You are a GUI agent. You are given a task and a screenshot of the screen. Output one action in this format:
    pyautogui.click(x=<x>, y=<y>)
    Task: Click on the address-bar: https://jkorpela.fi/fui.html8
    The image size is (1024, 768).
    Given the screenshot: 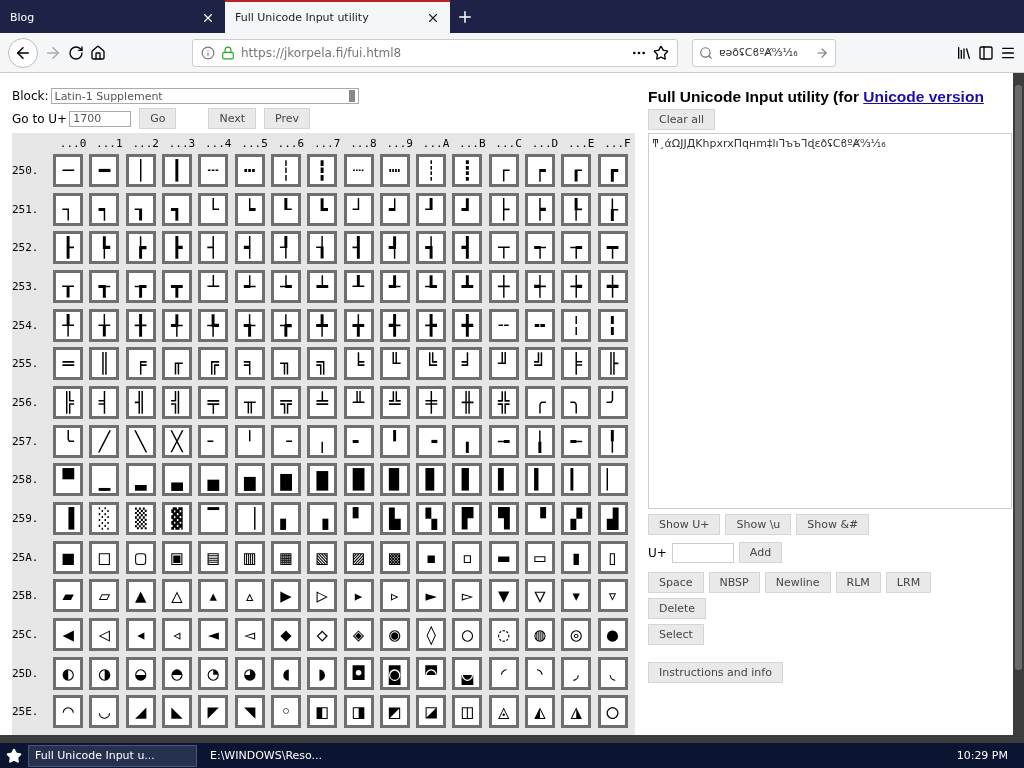 What is the action you would take?
    pyautogui.click(x=435, y=52)
    